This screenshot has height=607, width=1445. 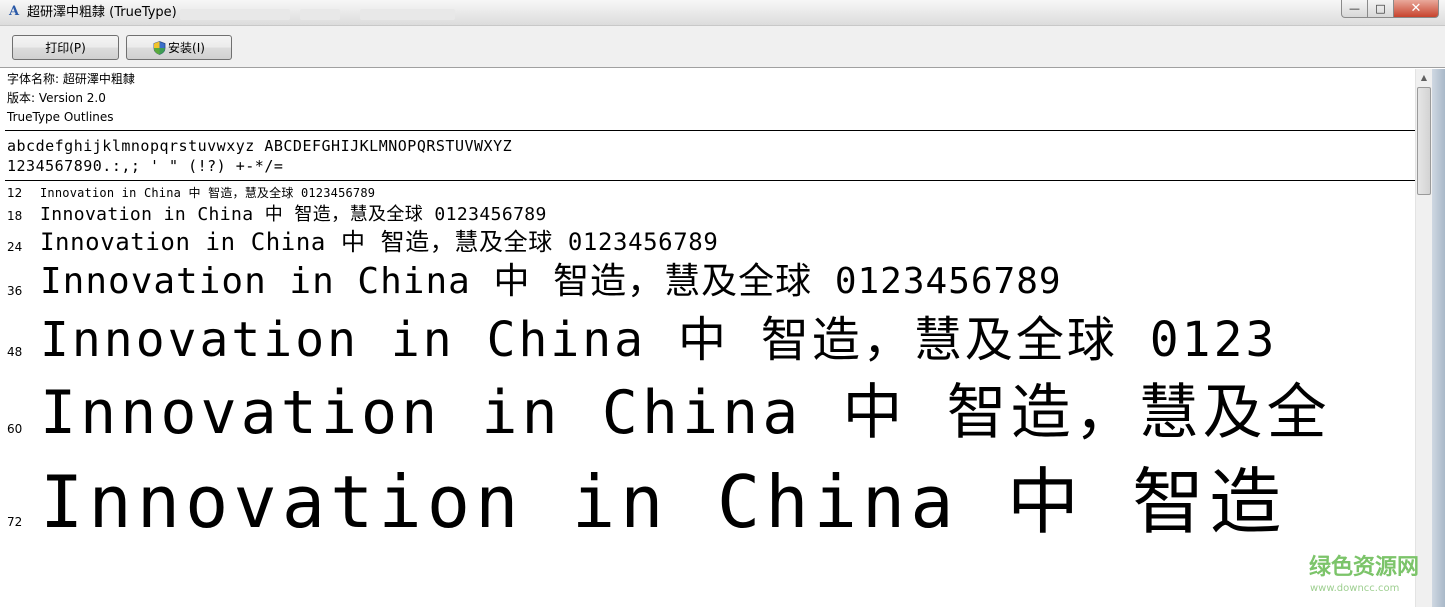 I want to click on sample-text-12: Innovation in China 中 智造，慧及全球 0123456789, so click(x=208, y=193).